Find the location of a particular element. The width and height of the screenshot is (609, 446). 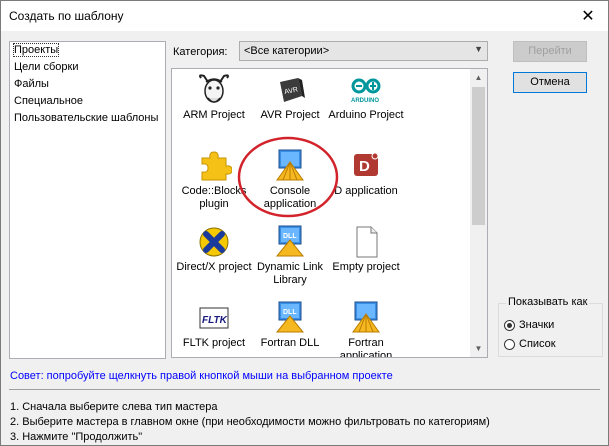

template-avr-project: AVR AVR Project is located at coordinates (290, 107).